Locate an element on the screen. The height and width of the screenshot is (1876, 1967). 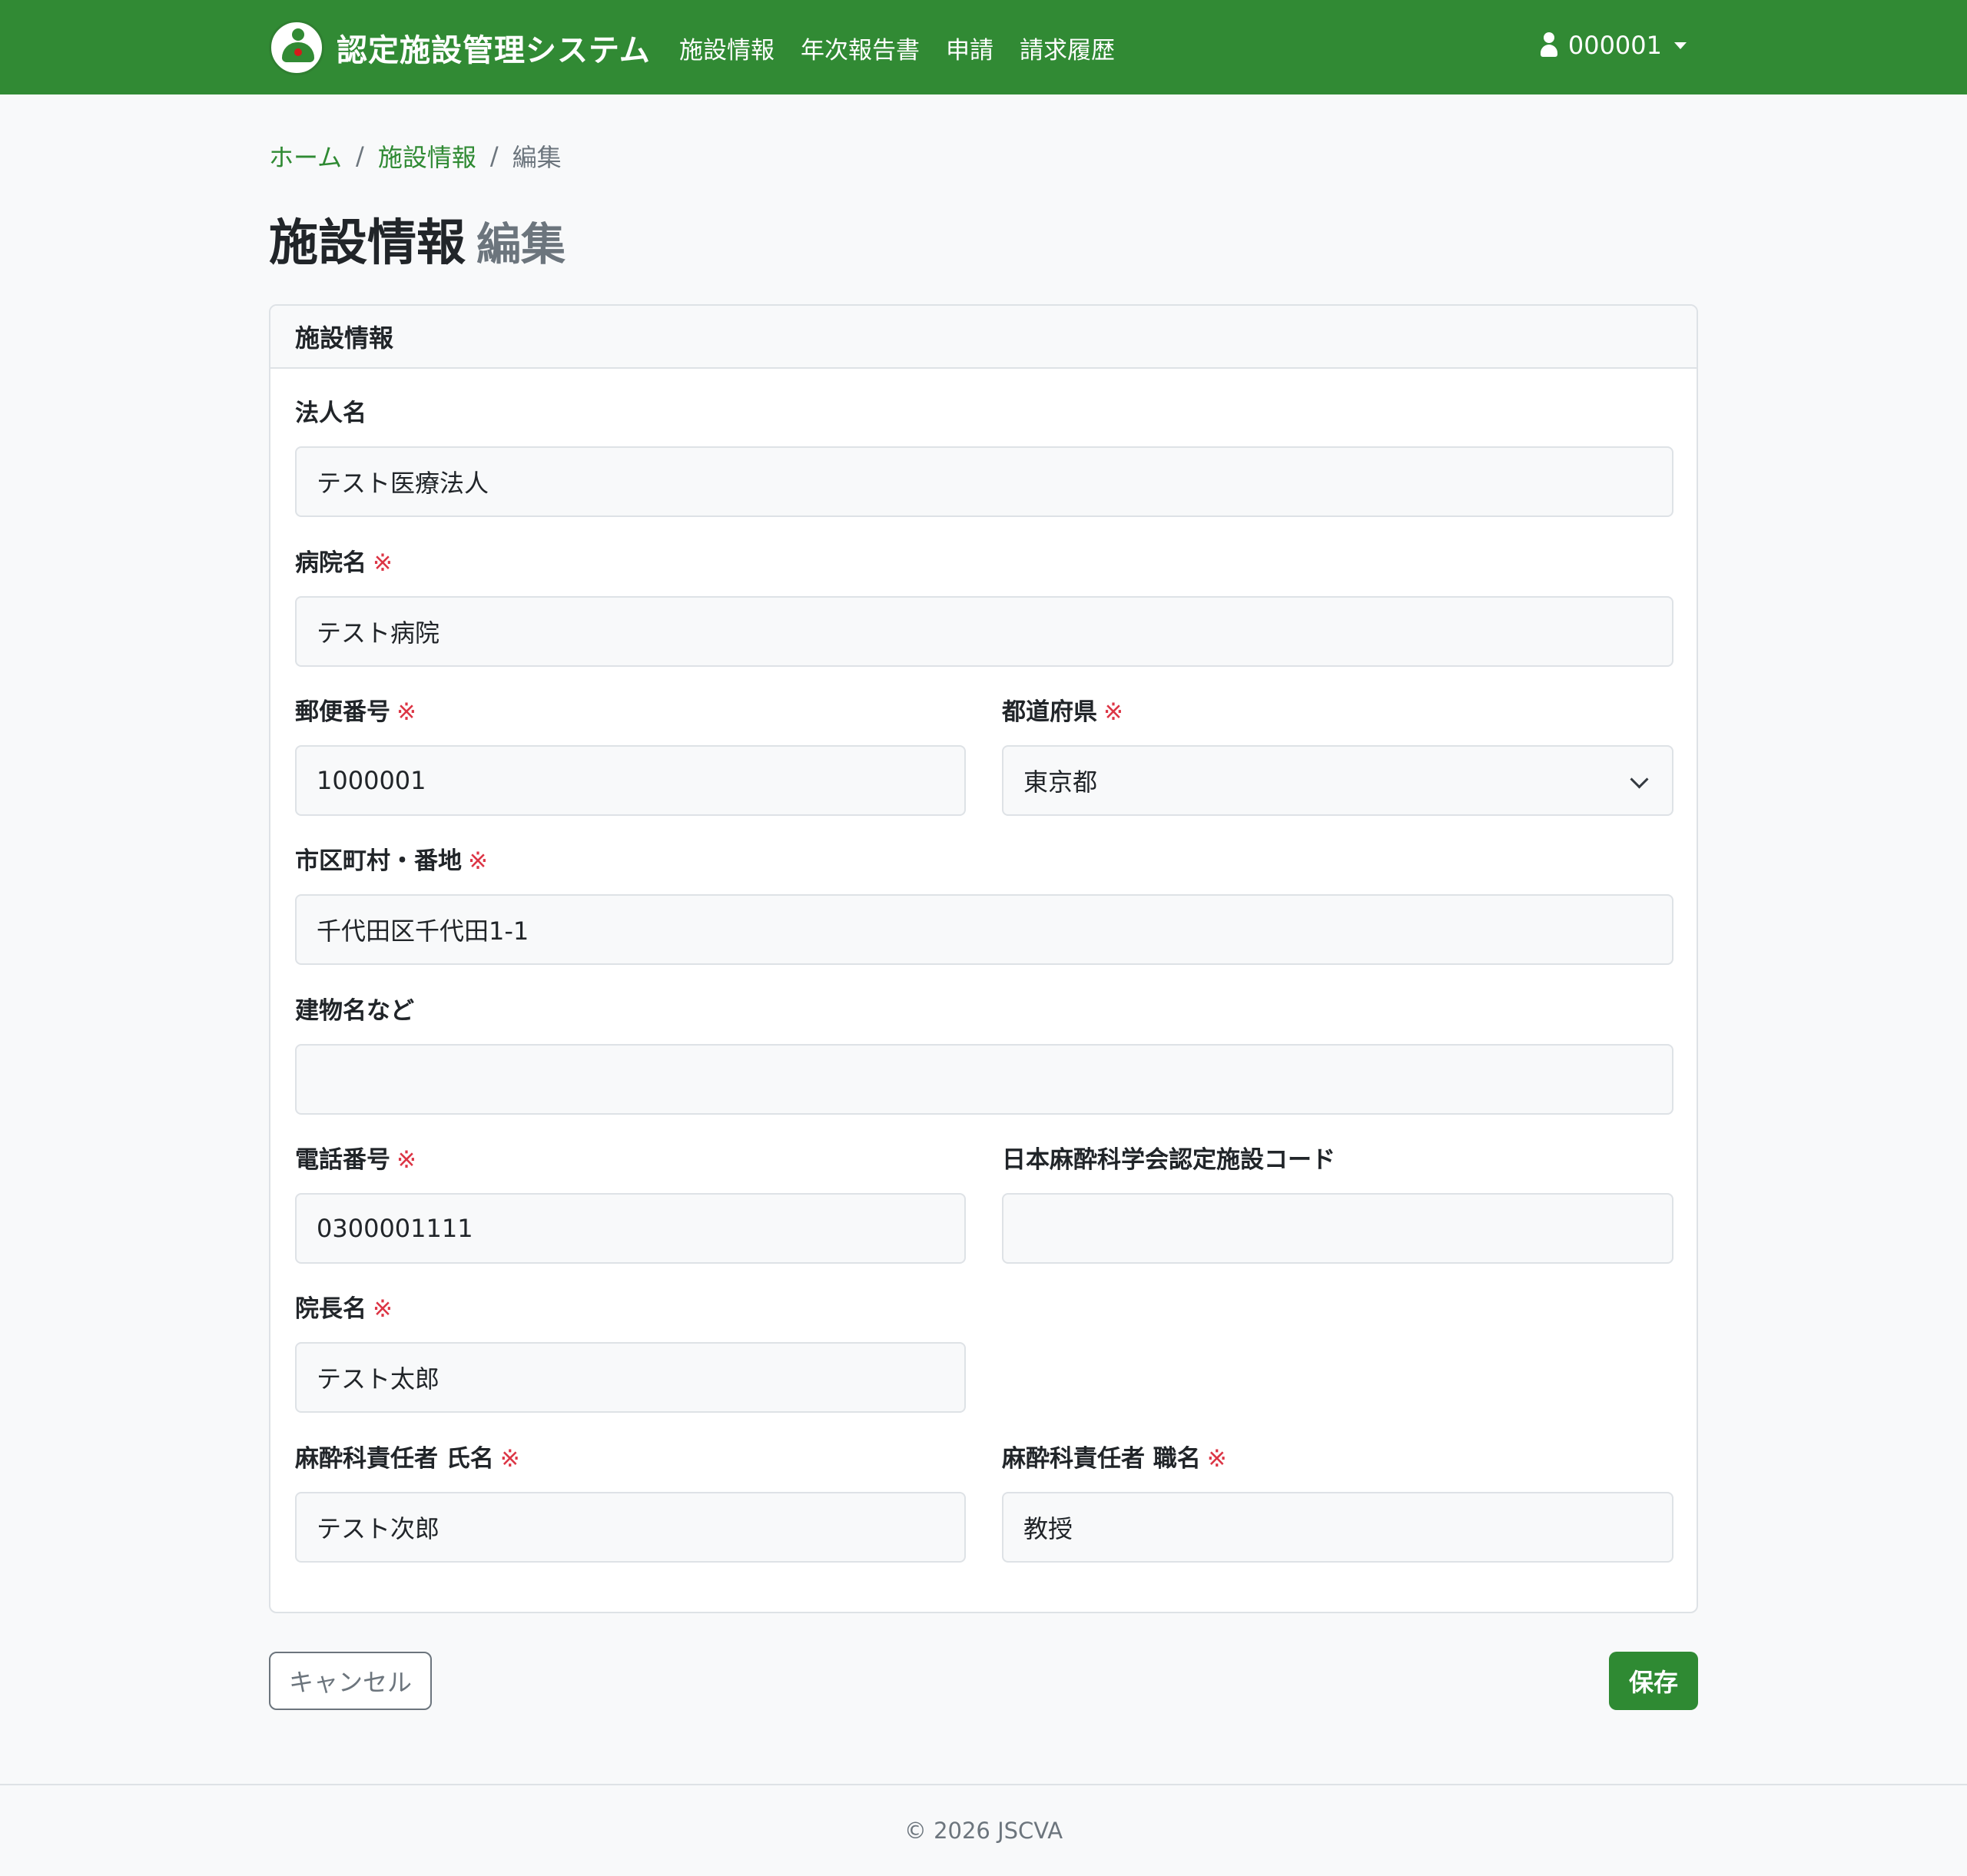
nav-item-facility-info: 施設情報 is located at coordinates (727, 48).